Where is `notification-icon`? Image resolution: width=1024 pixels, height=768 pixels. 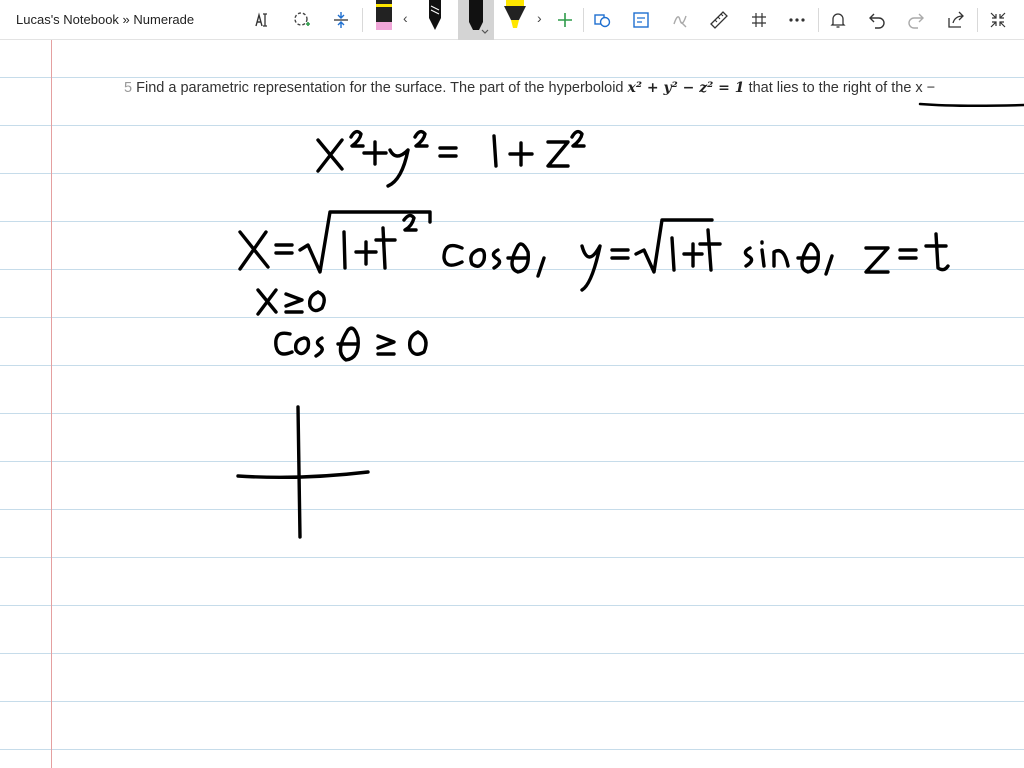
notification-icon is located at coordinates (838, 20).